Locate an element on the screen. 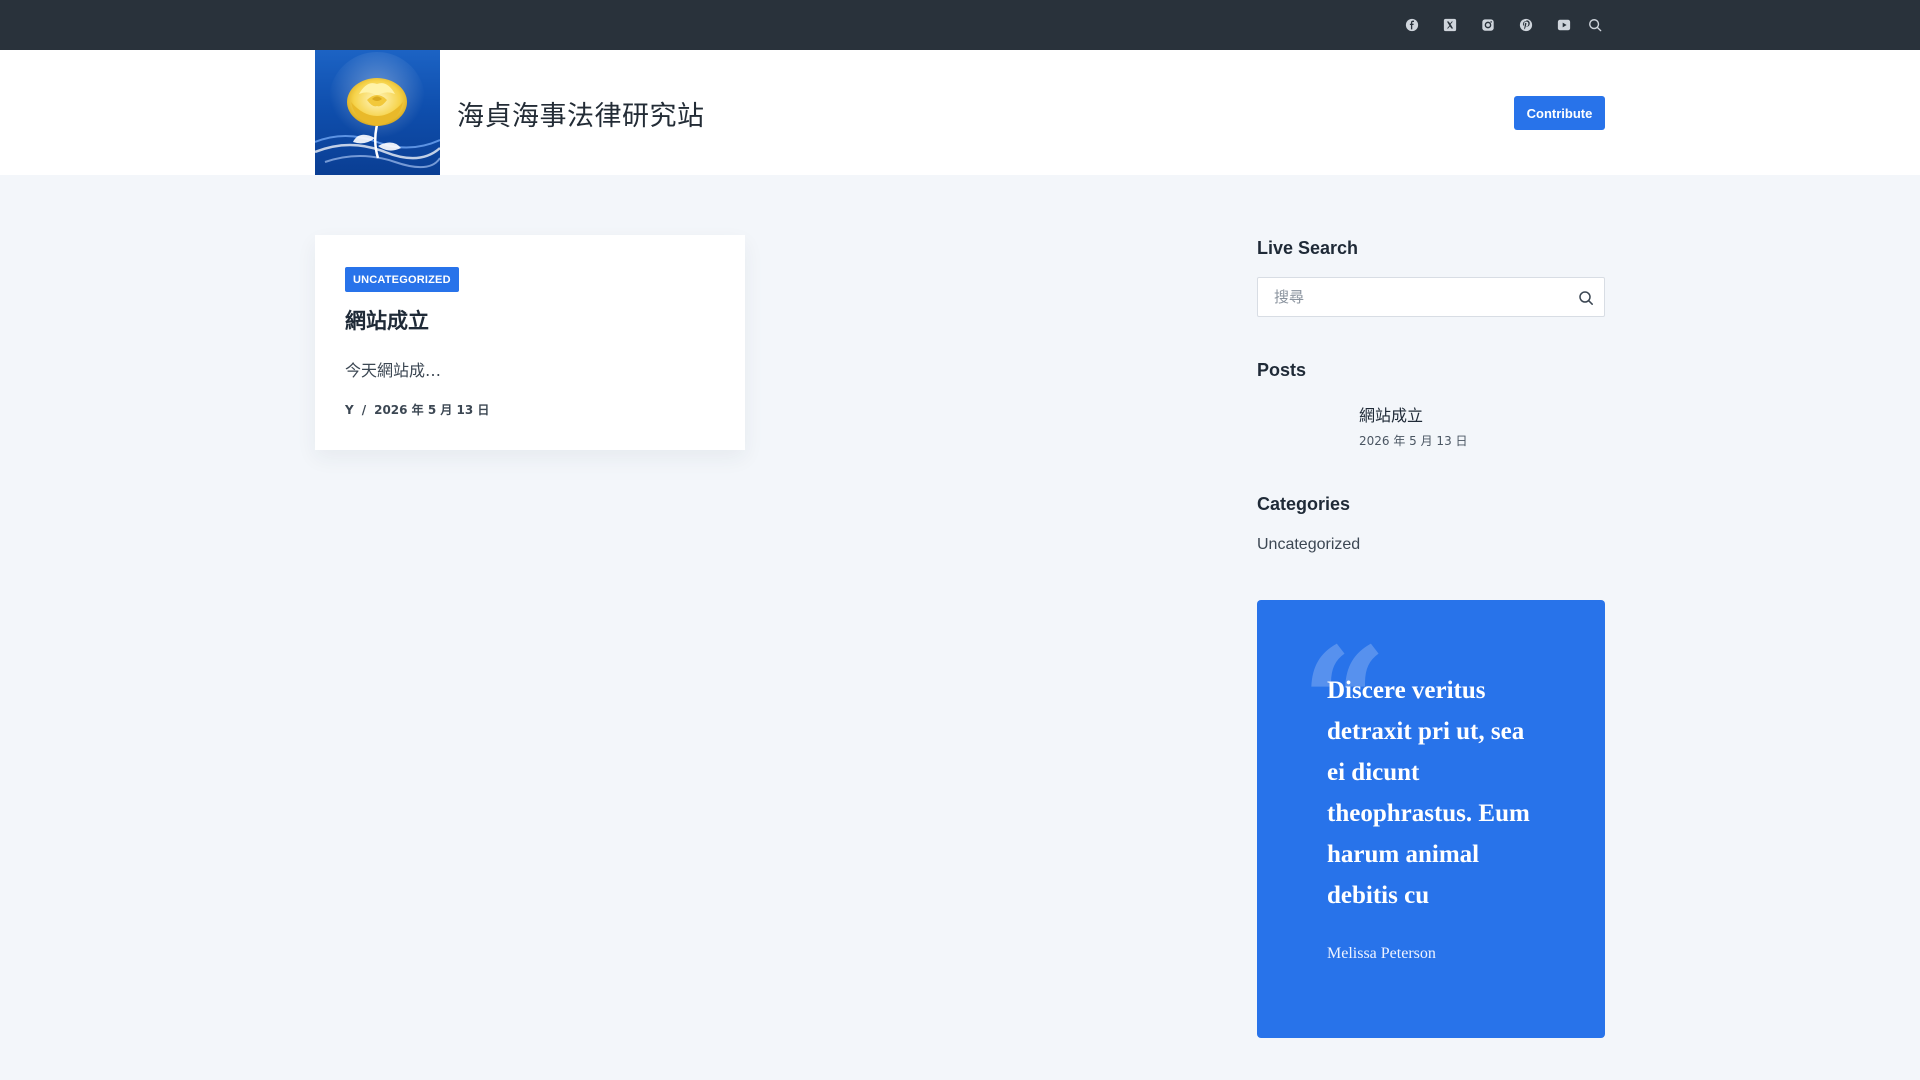  sidebar-post-title: 網站成立 is located at coordinates (1391, 414).